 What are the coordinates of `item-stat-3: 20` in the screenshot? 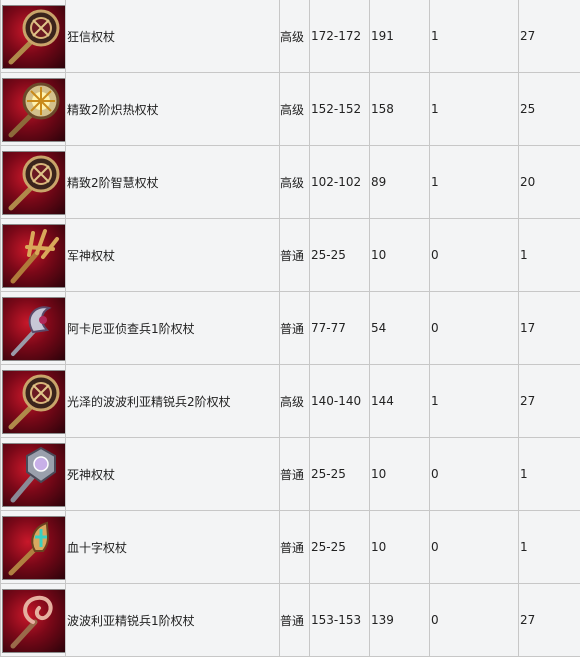 It's located at (549, 182).